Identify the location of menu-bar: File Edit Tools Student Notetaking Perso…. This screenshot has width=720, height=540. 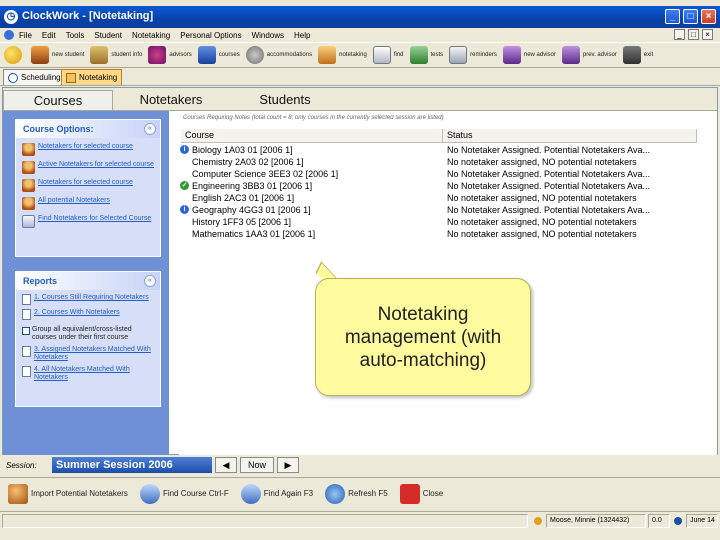
(360, 35).